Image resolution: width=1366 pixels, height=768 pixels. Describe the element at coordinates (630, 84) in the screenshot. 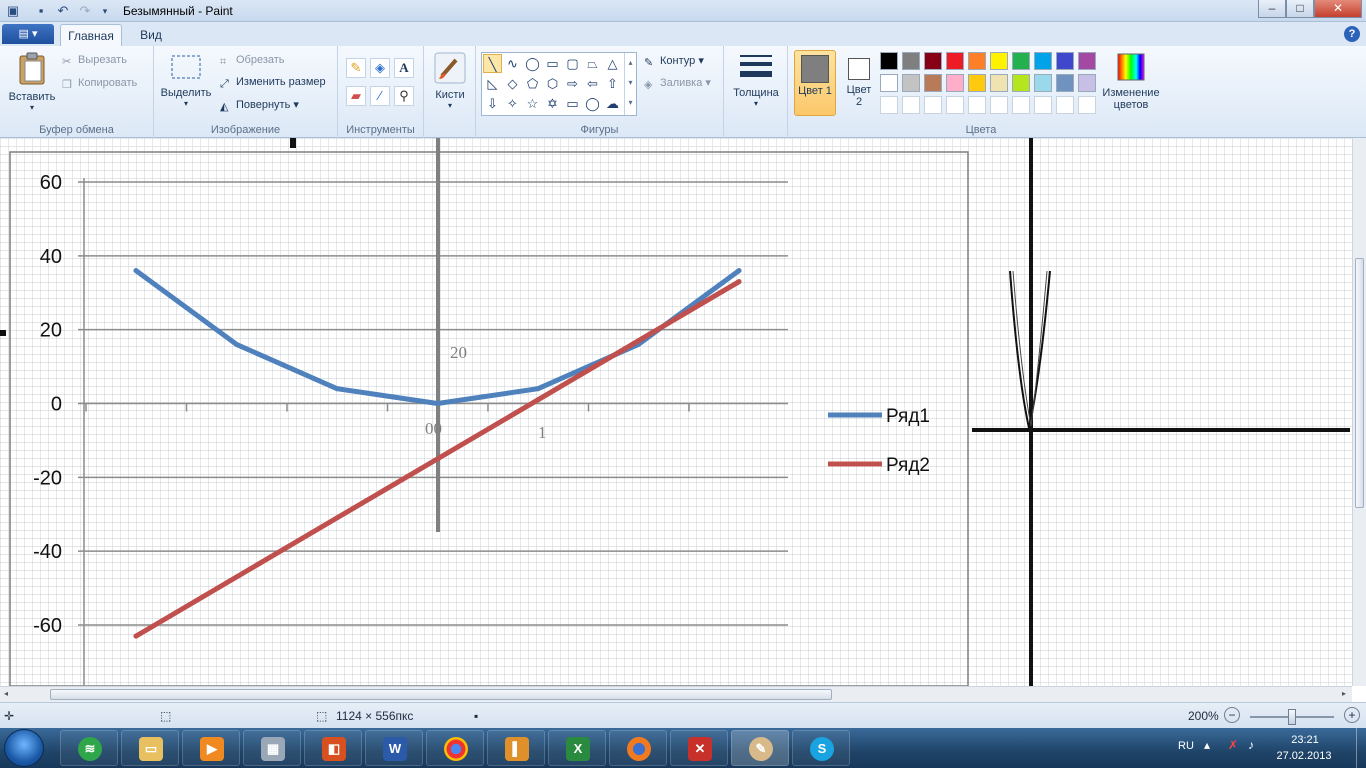

I see `shapes-scroll: ▴ ▾ ▾` at that location.